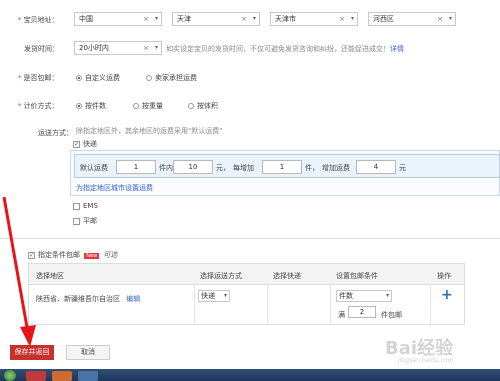 This screenshot has width=500, height=381. I want to click on ship-time-select: 20小时内 × ▾, so click(118, 48).